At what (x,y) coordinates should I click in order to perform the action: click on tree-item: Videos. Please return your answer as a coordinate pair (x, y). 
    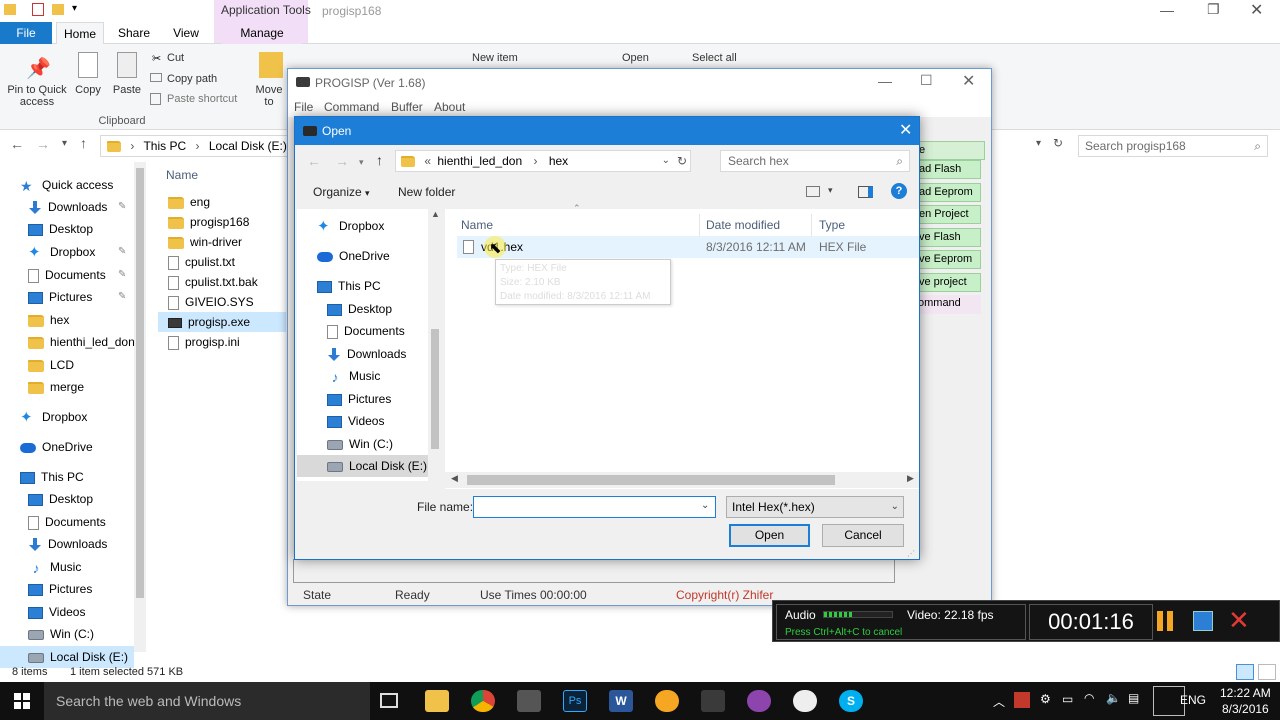
    Looking at the image, I should click on (362, 421).